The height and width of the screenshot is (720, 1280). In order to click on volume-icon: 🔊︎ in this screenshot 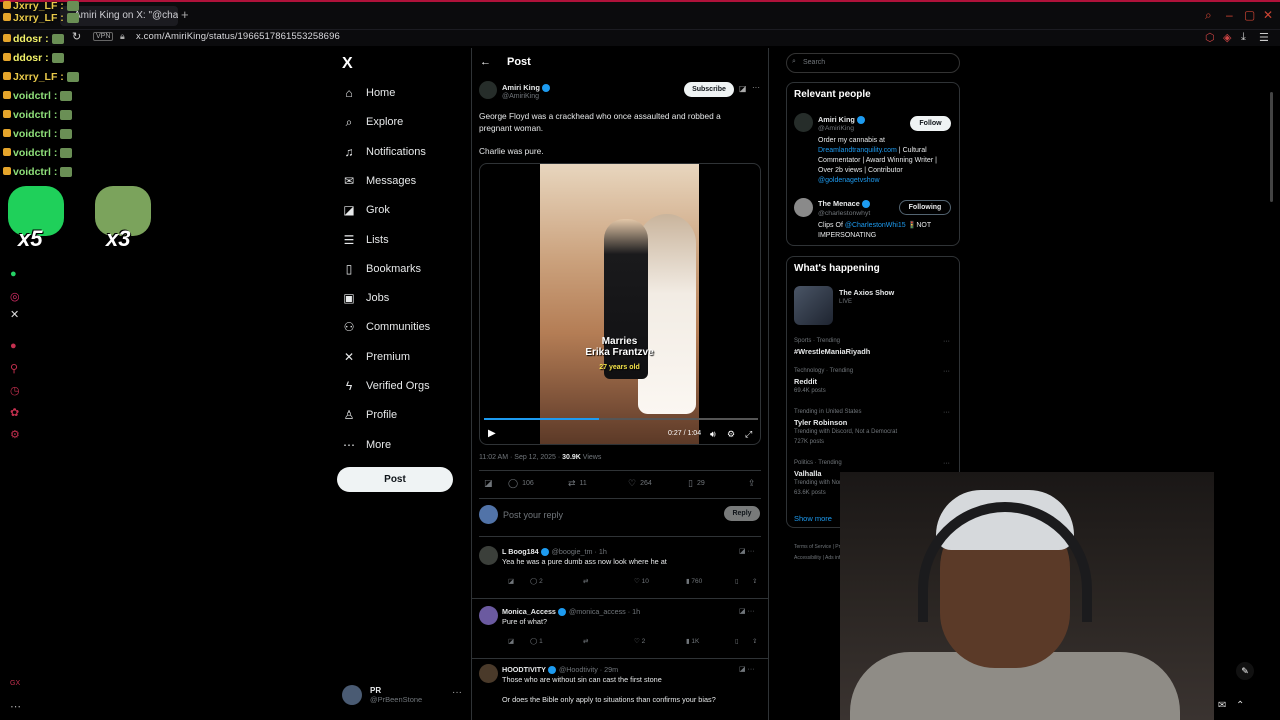, I will do `click(713, 434)`.